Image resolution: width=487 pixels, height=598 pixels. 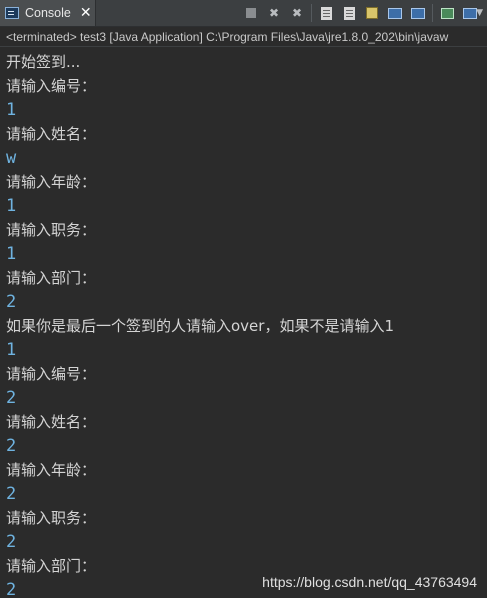 I want to click on console-input-line: w, so click(x=11, y=158).